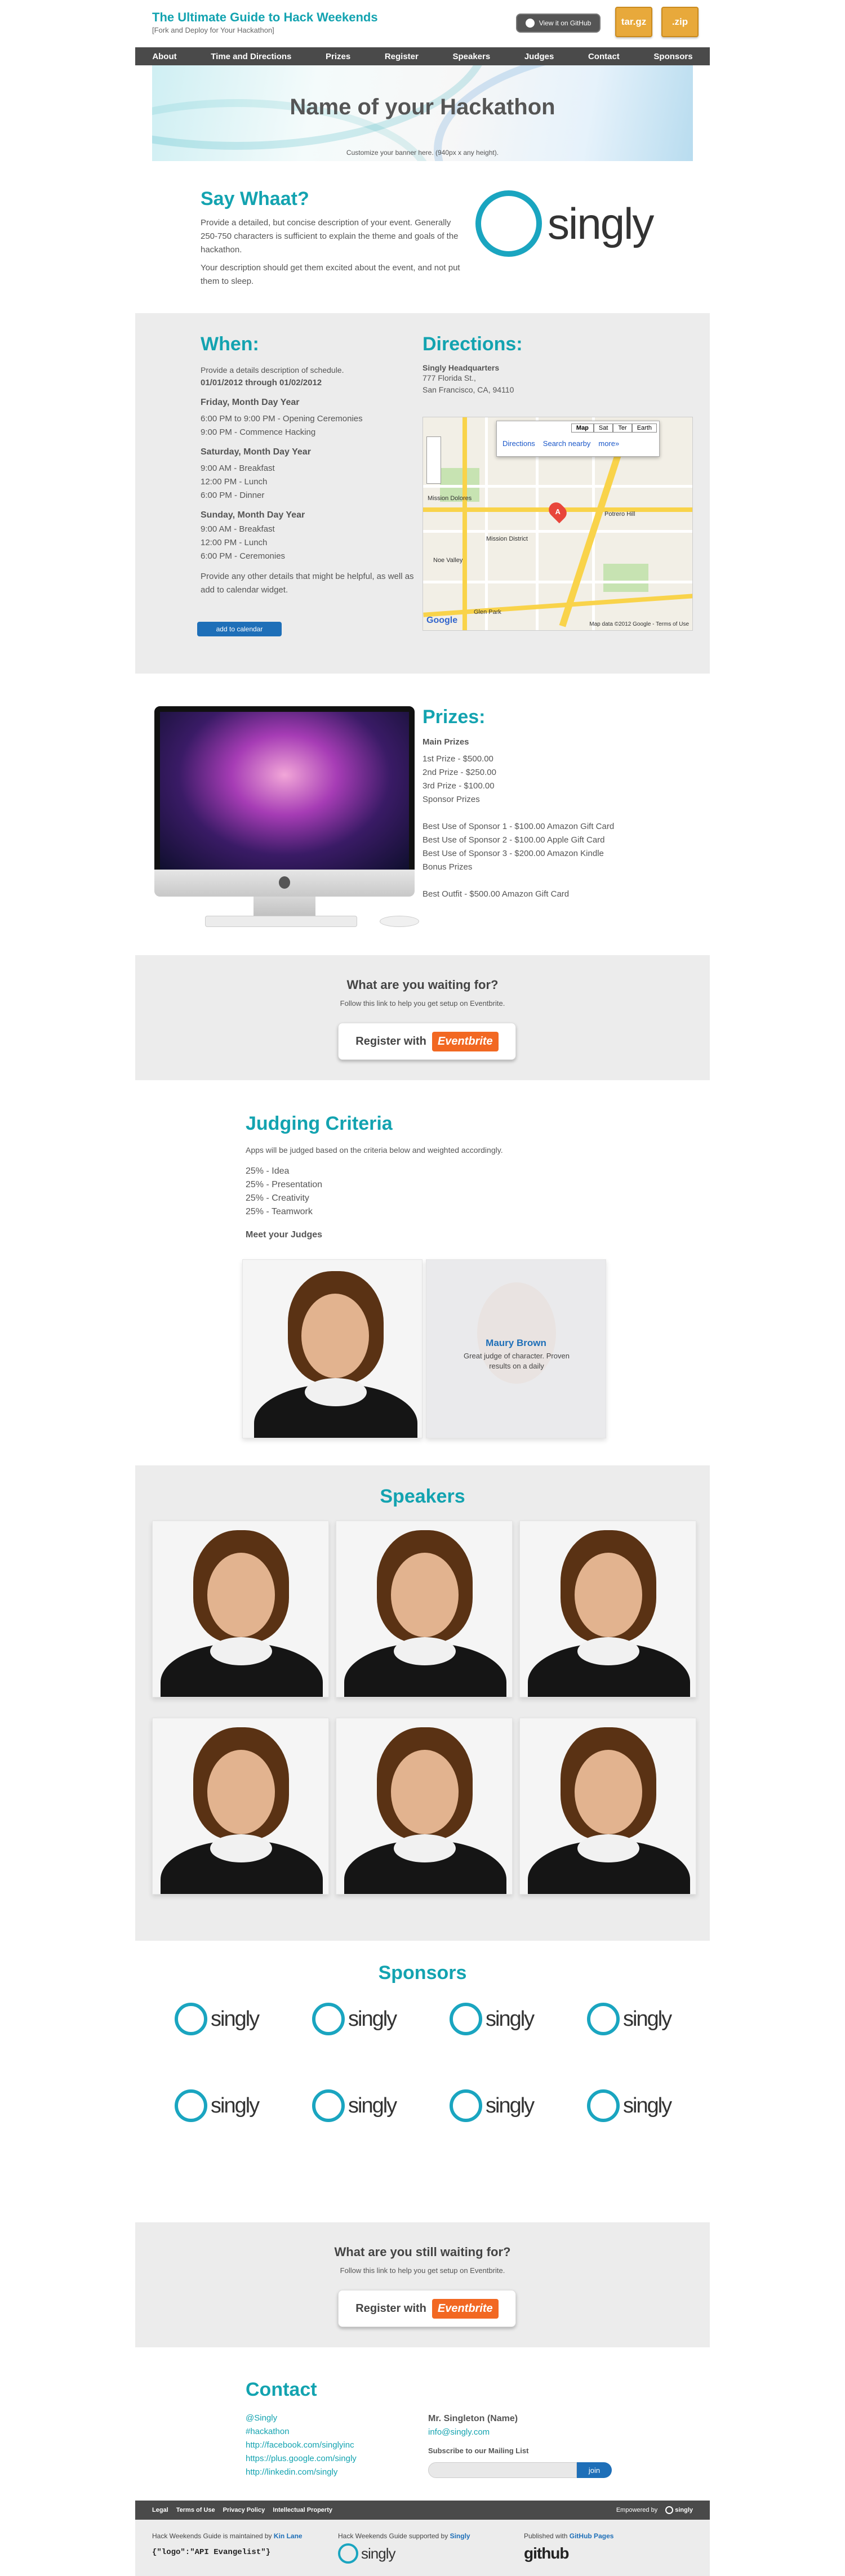 This screenshot has width=845, height=2576. Describe the element at coordinates (558, 23) in the screenshot. I see `view-on-github-button: View it on GitHub` at that location.